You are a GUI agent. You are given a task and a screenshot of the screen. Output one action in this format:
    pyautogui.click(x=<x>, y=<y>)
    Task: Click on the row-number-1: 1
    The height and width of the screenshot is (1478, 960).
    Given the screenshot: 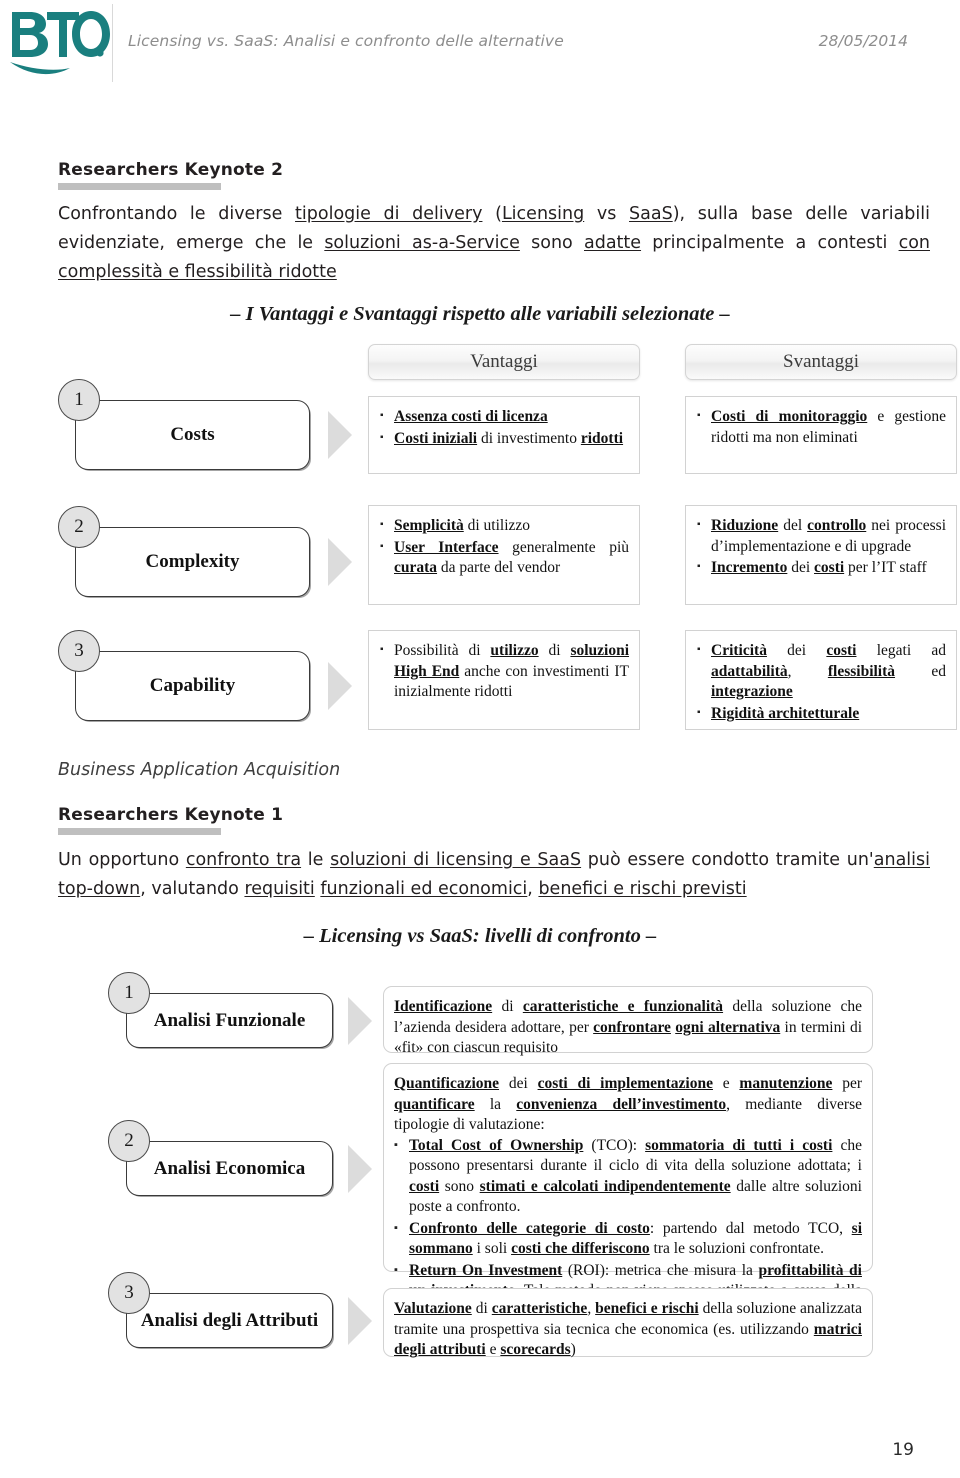 What is the action you would take?
    pyautogui.click(x=79, y=400)
    